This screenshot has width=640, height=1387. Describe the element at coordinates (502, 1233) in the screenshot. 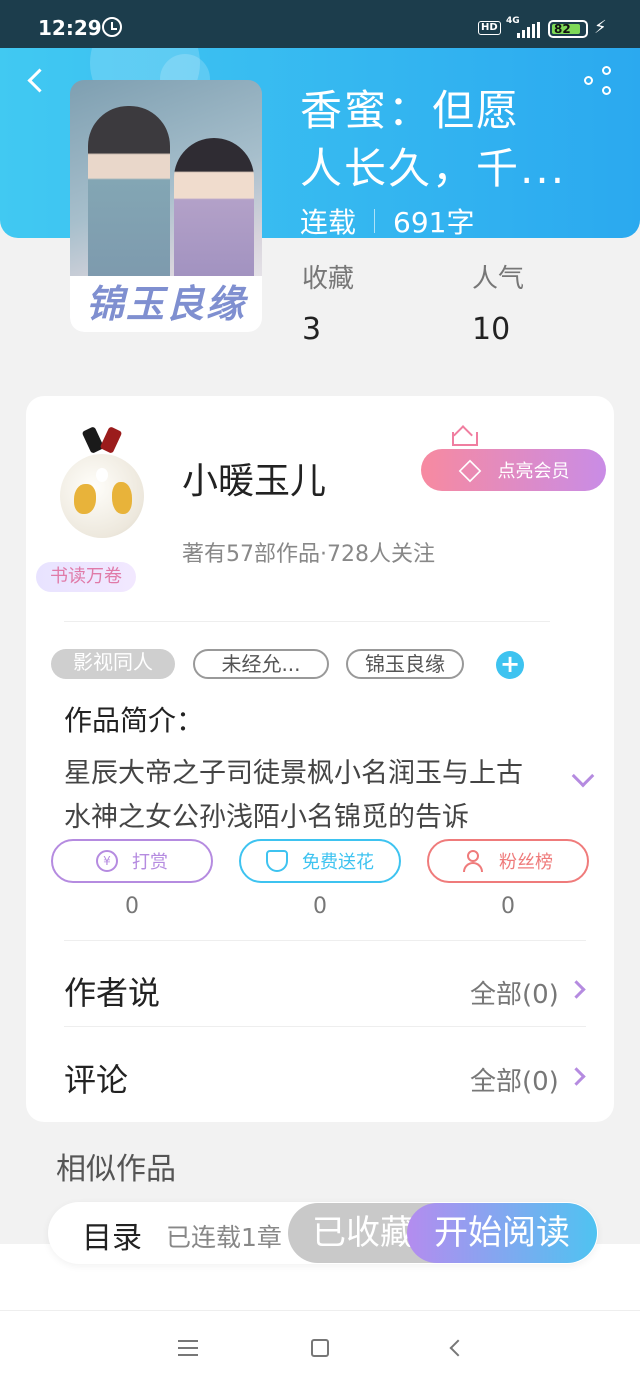

I see `start-reading-button: 开始阅读` at that location.